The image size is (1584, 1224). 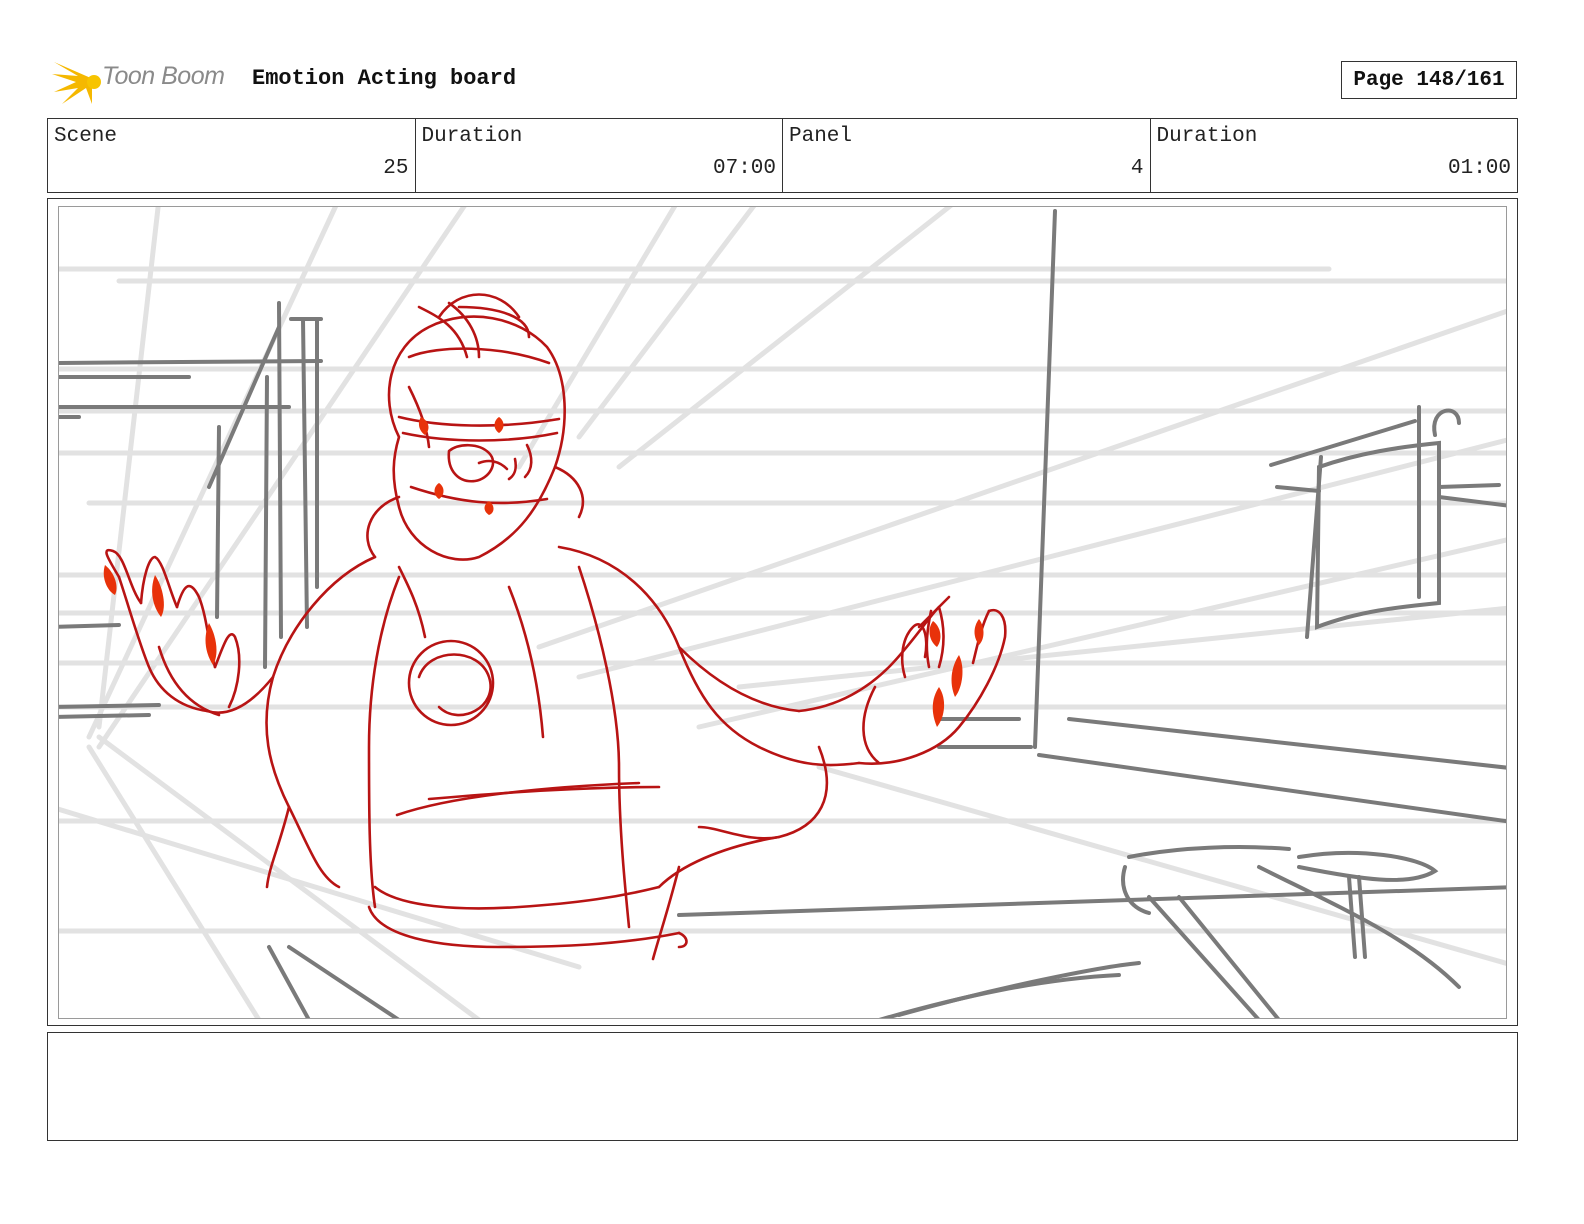 What do you see at coordinates (967, 155) in the screenshot?
I see `panel-cell: Panel 4` at bounding box center [967, 155].